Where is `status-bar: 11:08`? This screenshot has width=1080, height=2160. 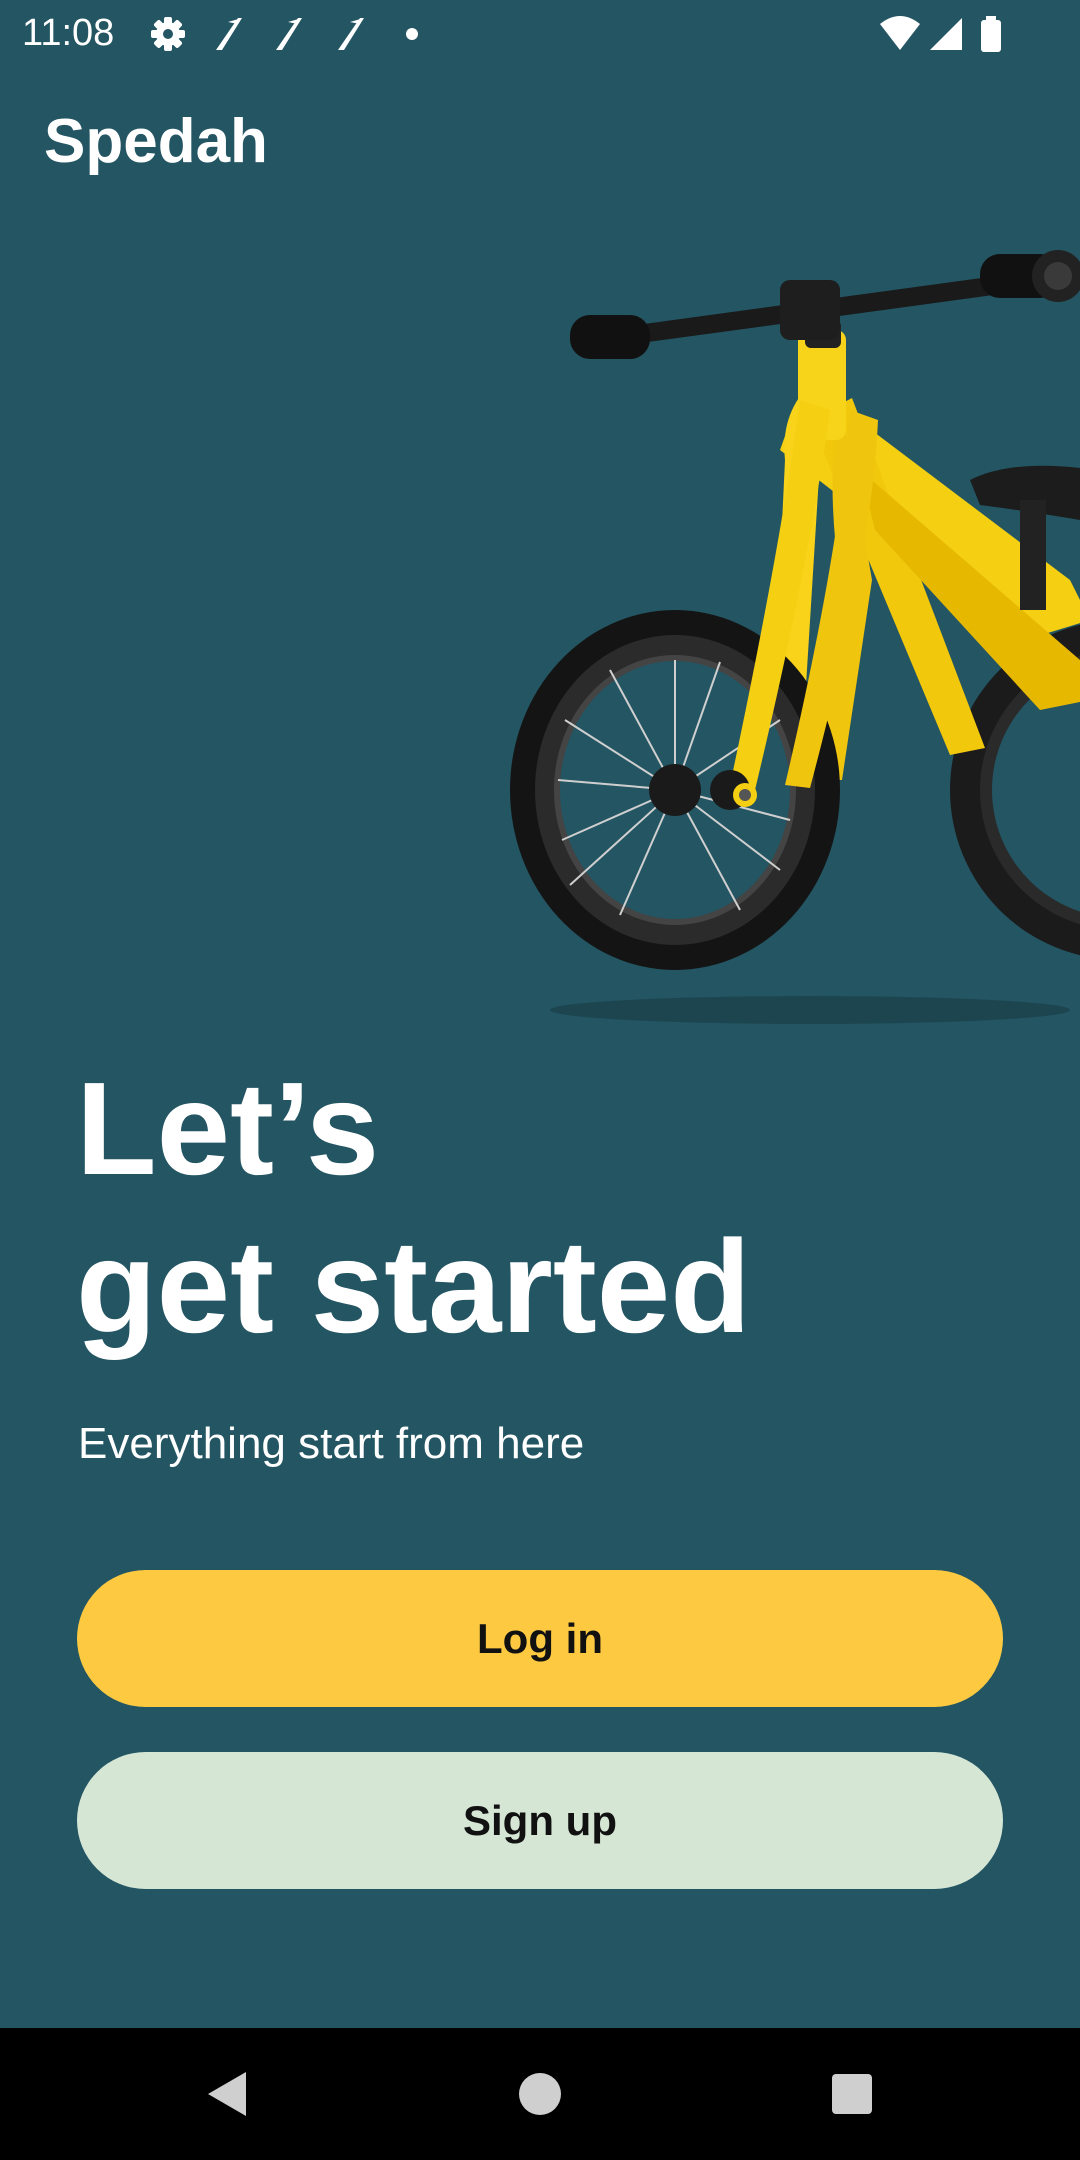
status-bar: 11:08 is located at coordinates (540, 33).